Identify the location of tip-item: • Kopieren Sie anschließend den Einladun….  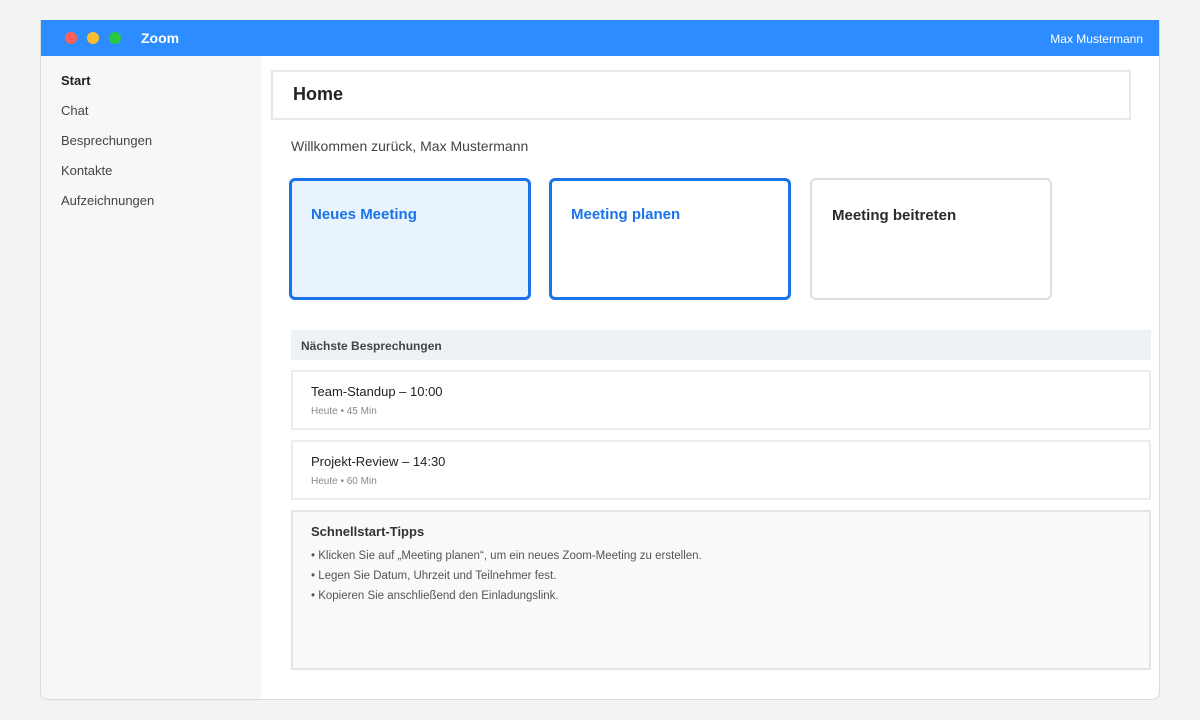
(435, 596).